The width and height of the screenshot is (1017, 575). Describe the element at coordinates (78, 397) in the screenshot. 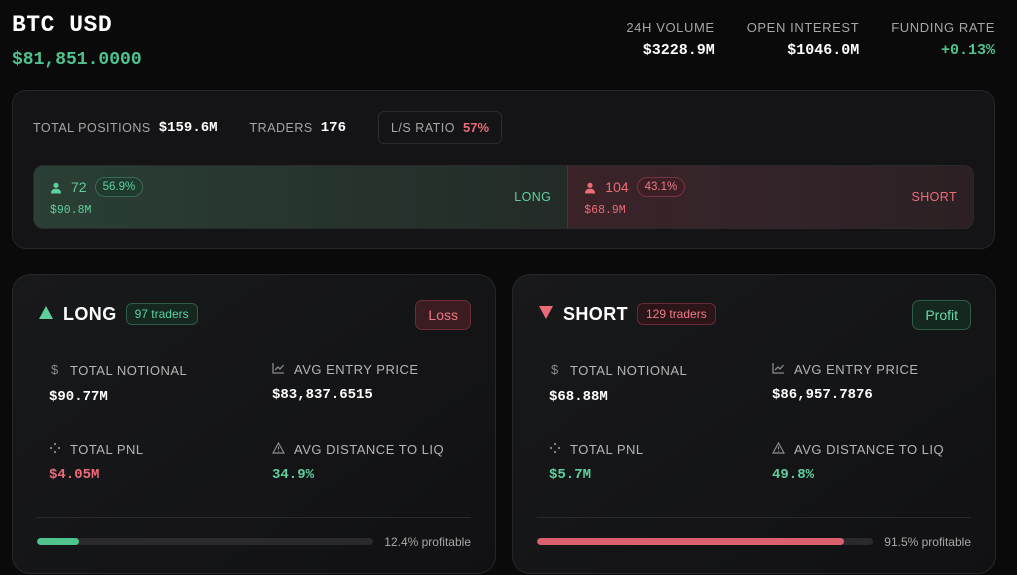

I see `metric-value: $90.77M` at that location.